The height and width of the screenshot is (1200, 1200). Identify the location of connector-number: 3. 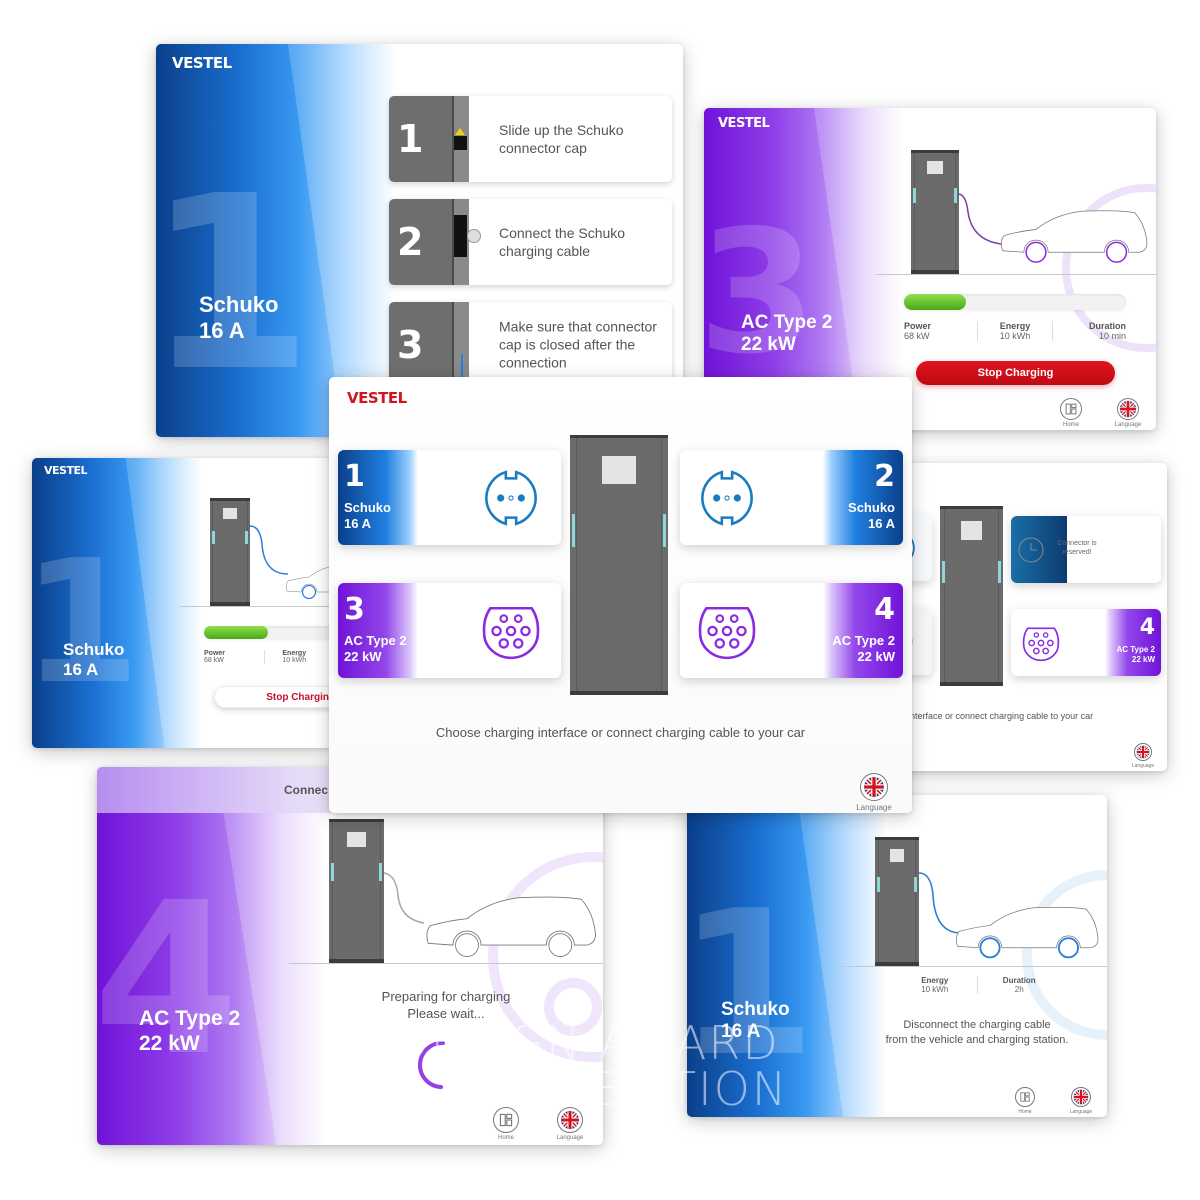
(354, 609).